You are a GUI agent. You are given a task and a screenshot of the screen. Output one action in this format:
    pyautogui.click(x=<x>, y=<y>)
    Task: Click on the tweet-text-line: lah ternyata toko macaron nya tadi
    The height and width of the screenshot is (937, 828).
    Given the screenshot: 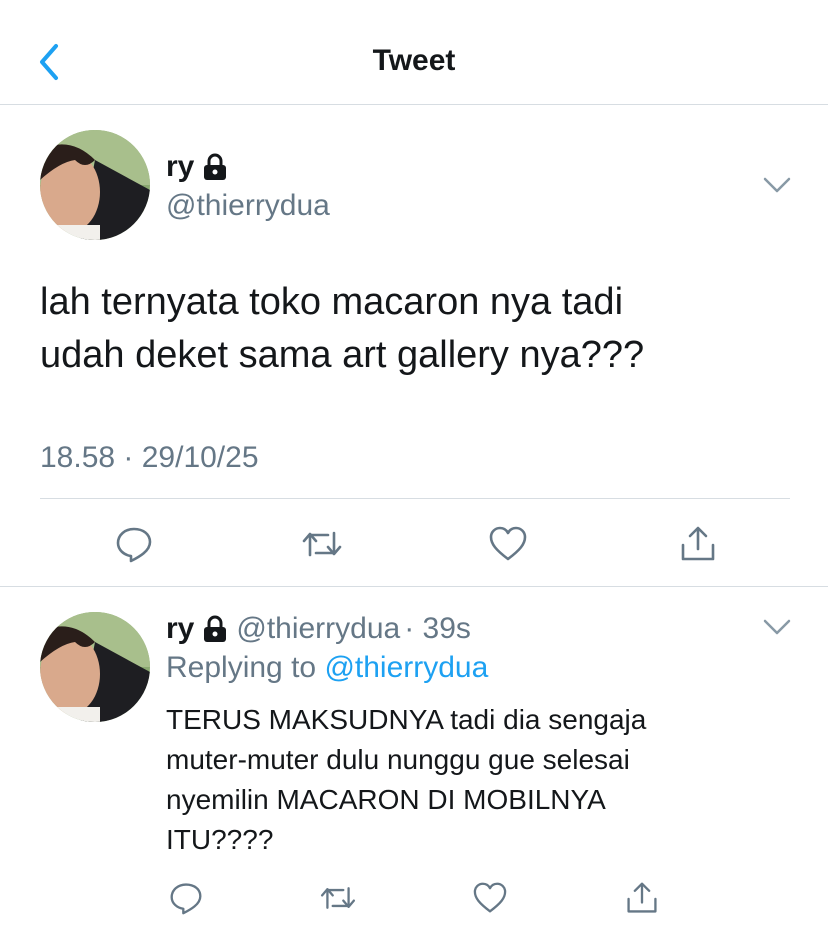 What is the action you would take?
    pyautogui.click(x=332, y=302)
    